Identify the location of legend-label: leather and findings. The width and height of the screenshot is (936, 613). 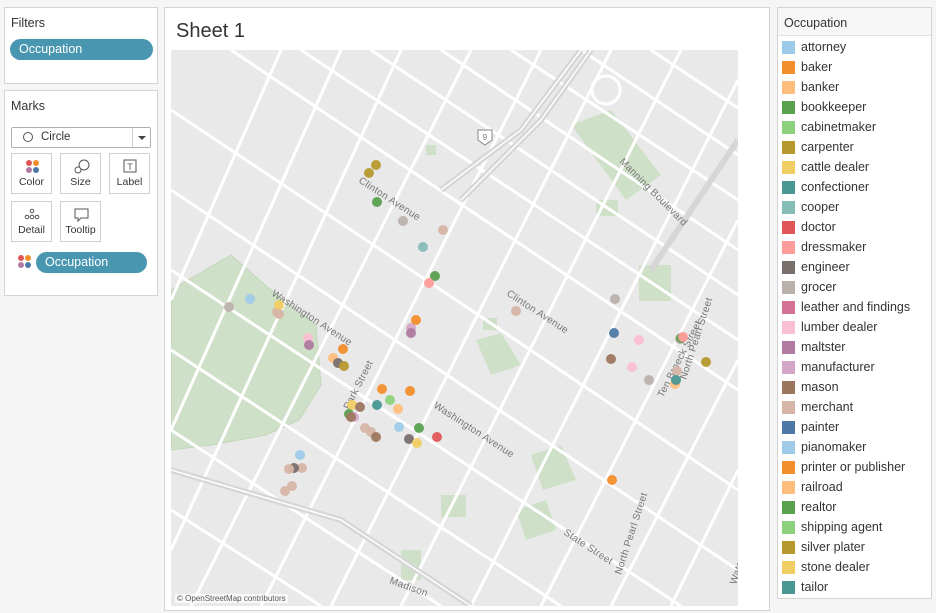
(856, 307).